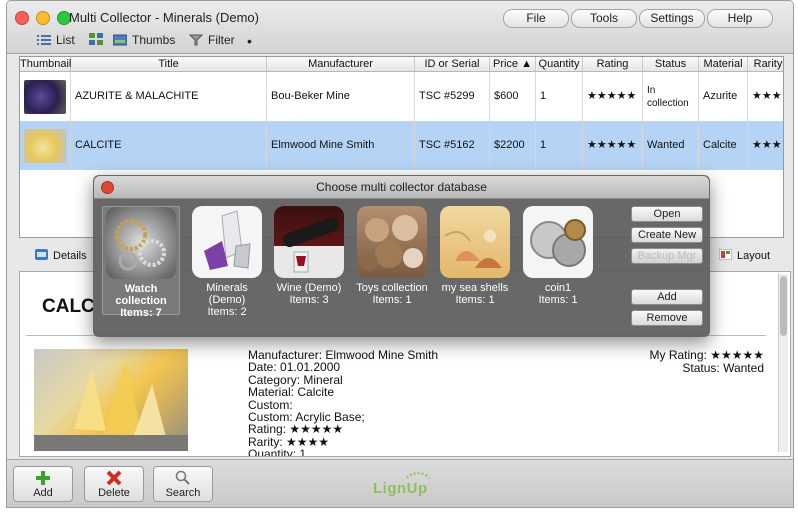 The width and height of the screenshot is (798, 512). I want to click on detail-quantity: Quantity: 1, so click(277, 452).